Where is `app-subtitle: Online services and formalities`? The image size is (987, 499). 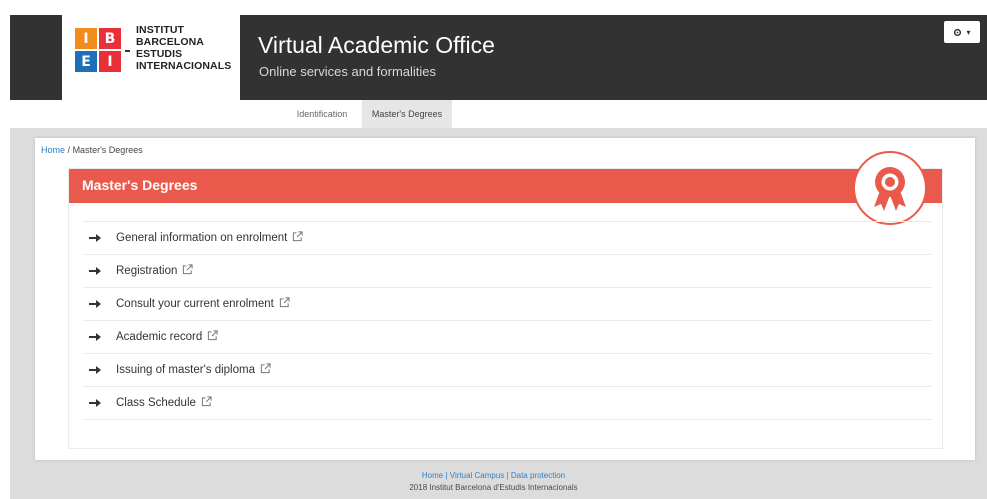 app-subtitle: Online services and formalities is located at coordinates (348, 71).